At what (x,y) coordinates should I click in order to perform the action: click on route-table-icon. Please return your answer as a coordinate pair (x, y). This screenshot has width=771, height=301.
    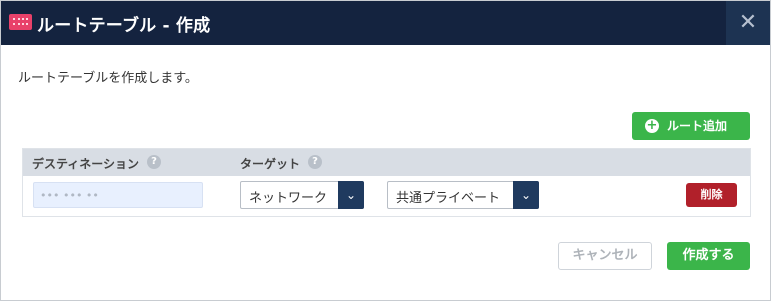
    Looking at the image, I should click on (20, 22).